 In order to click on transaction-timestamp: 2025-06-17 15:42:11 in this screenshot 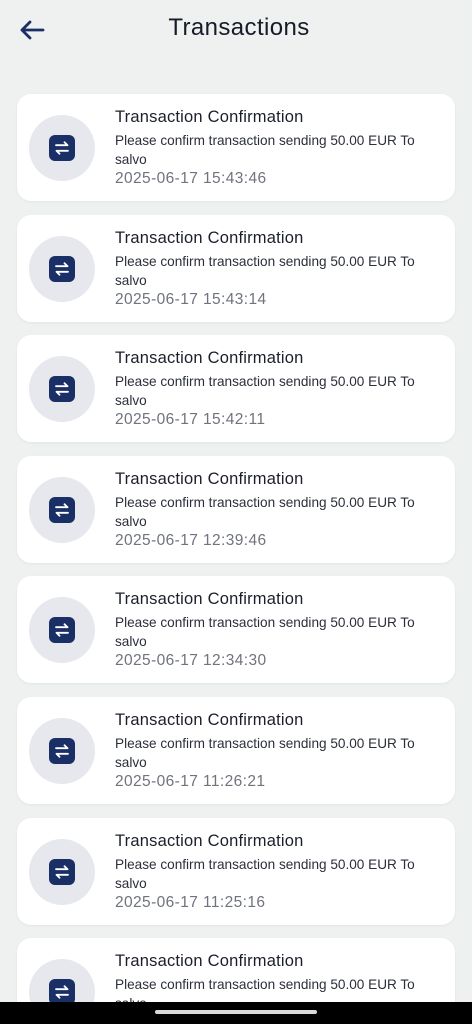, I will do `click(190, 420)`.